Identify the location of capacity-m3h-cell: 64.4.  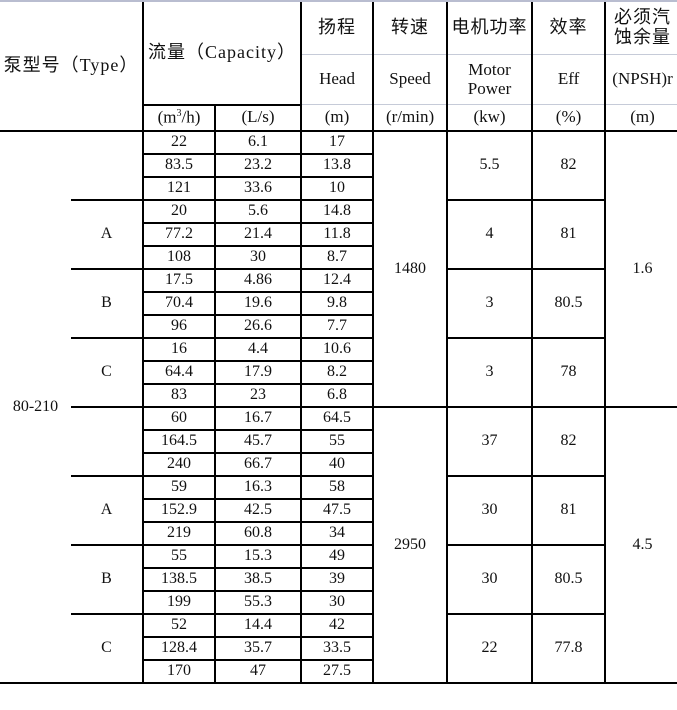
(179, 372).